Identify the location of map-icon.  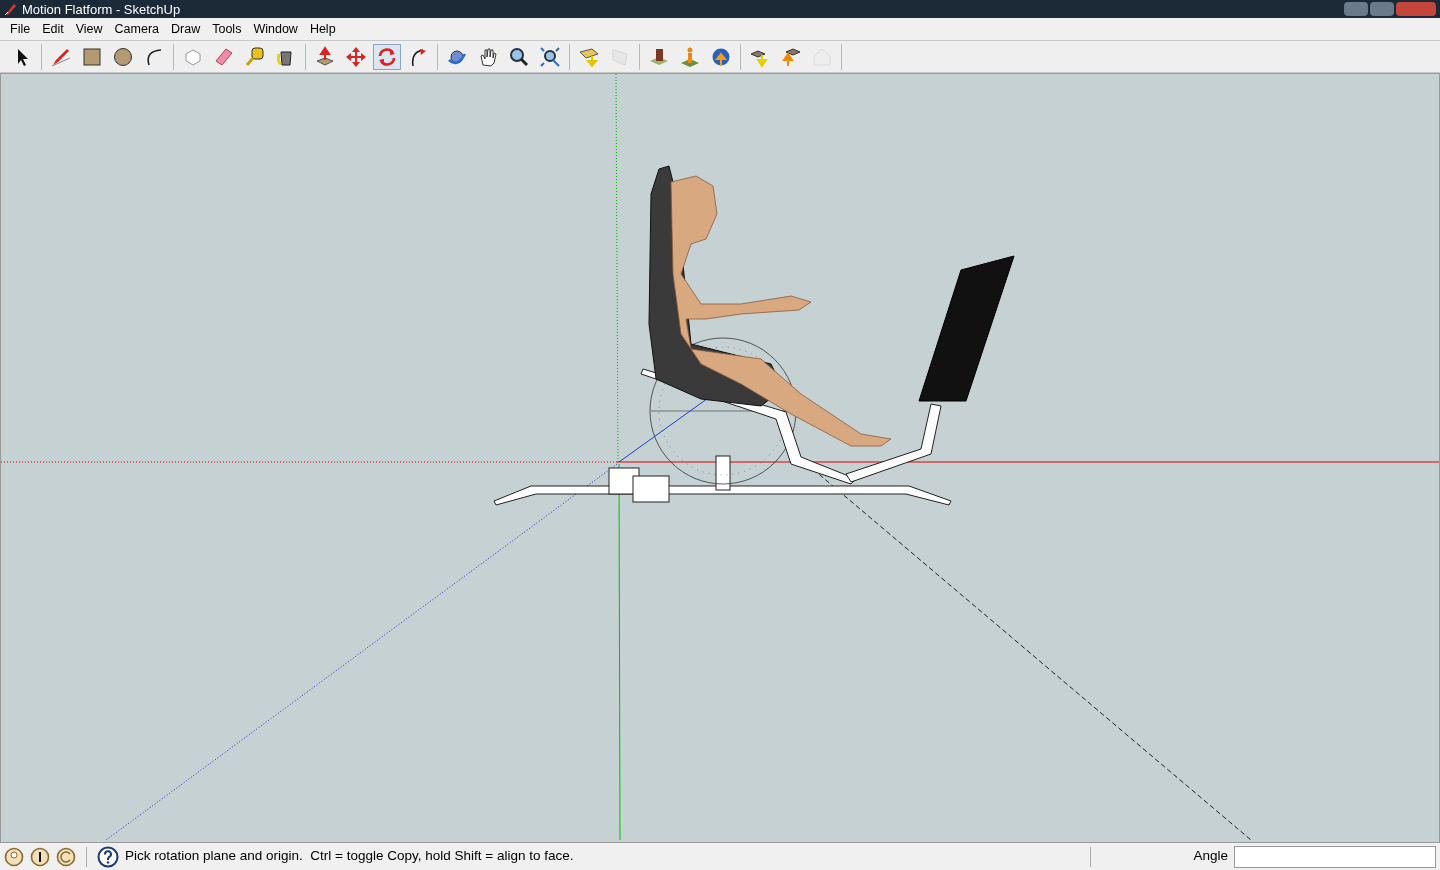
(589, 56).